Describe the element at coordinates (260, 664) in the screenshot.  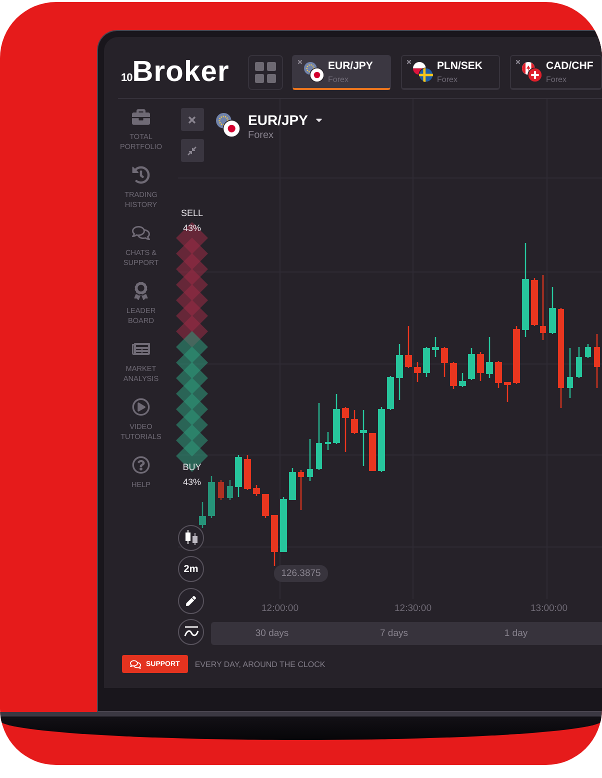
I see `support-note: EVERY DAY, AROUND THE CLOCK` at that location.